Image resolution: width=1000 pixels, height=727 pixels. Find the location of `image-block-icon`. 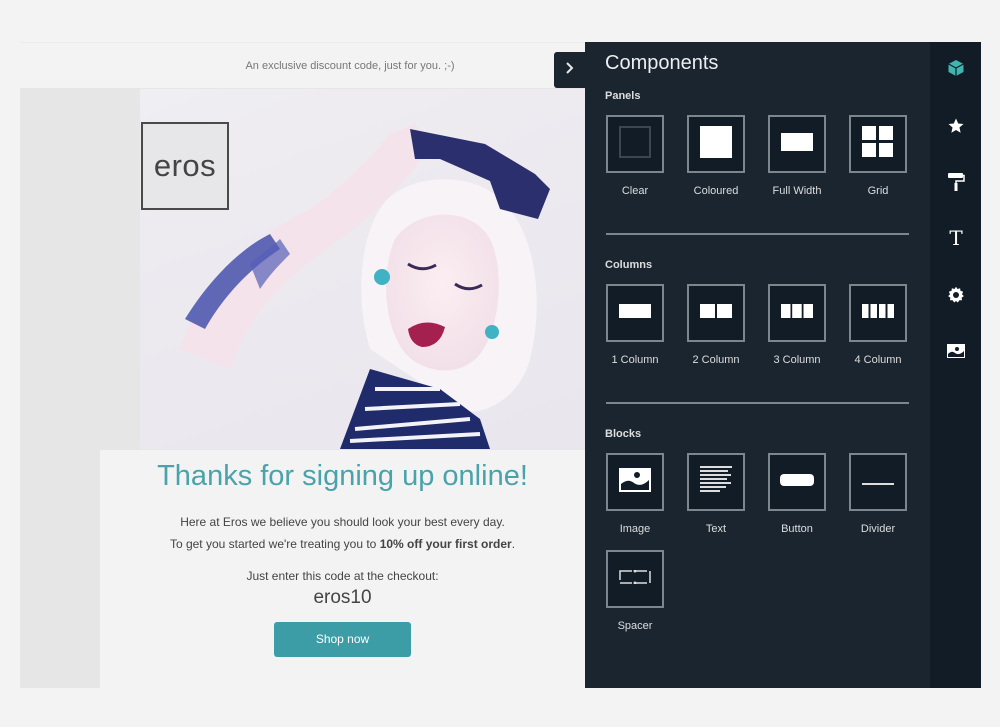

image-block-icon is located at coordinates (635, 482).